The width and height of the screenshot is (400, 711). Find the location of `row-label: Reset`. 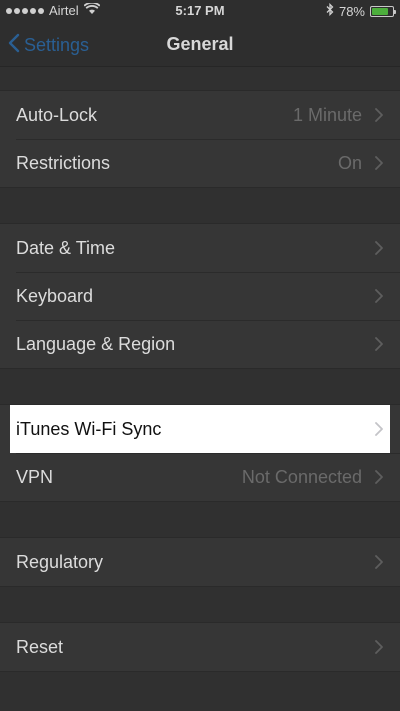

row-label: Reset is located at coordinates (40, 646).